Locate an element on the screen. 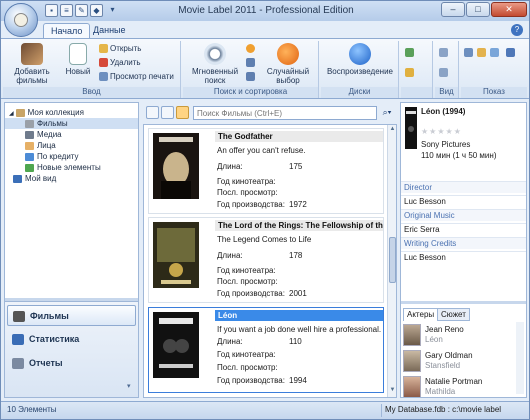  tree-item-people: Лица is located at coordinates (71, 145).